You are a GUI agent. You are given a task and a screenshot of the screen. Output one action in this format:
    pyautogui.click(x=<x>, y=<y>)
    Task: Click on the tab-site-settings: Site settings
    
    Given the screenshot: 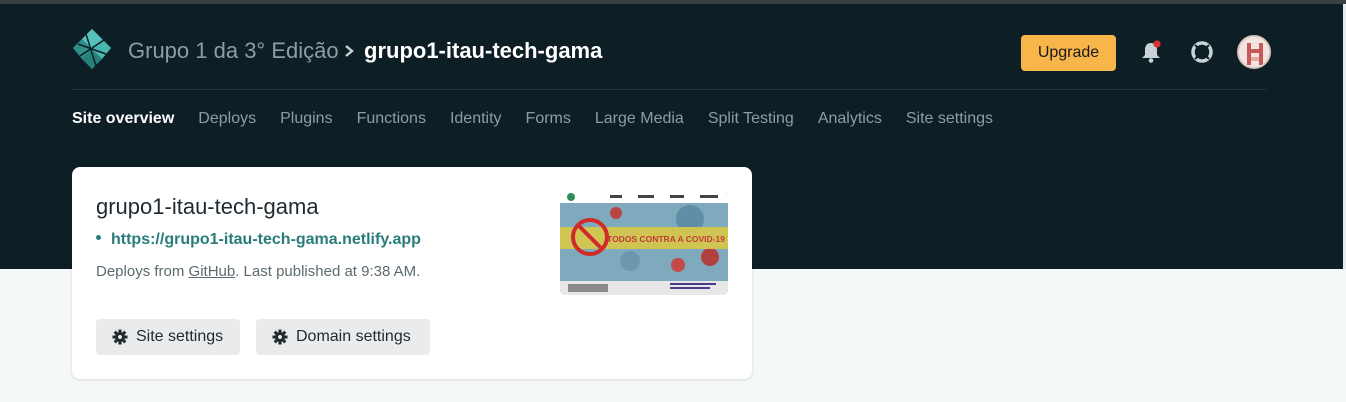 What is the action you would take?
    pyautogui.click(x=949, y=121)
    